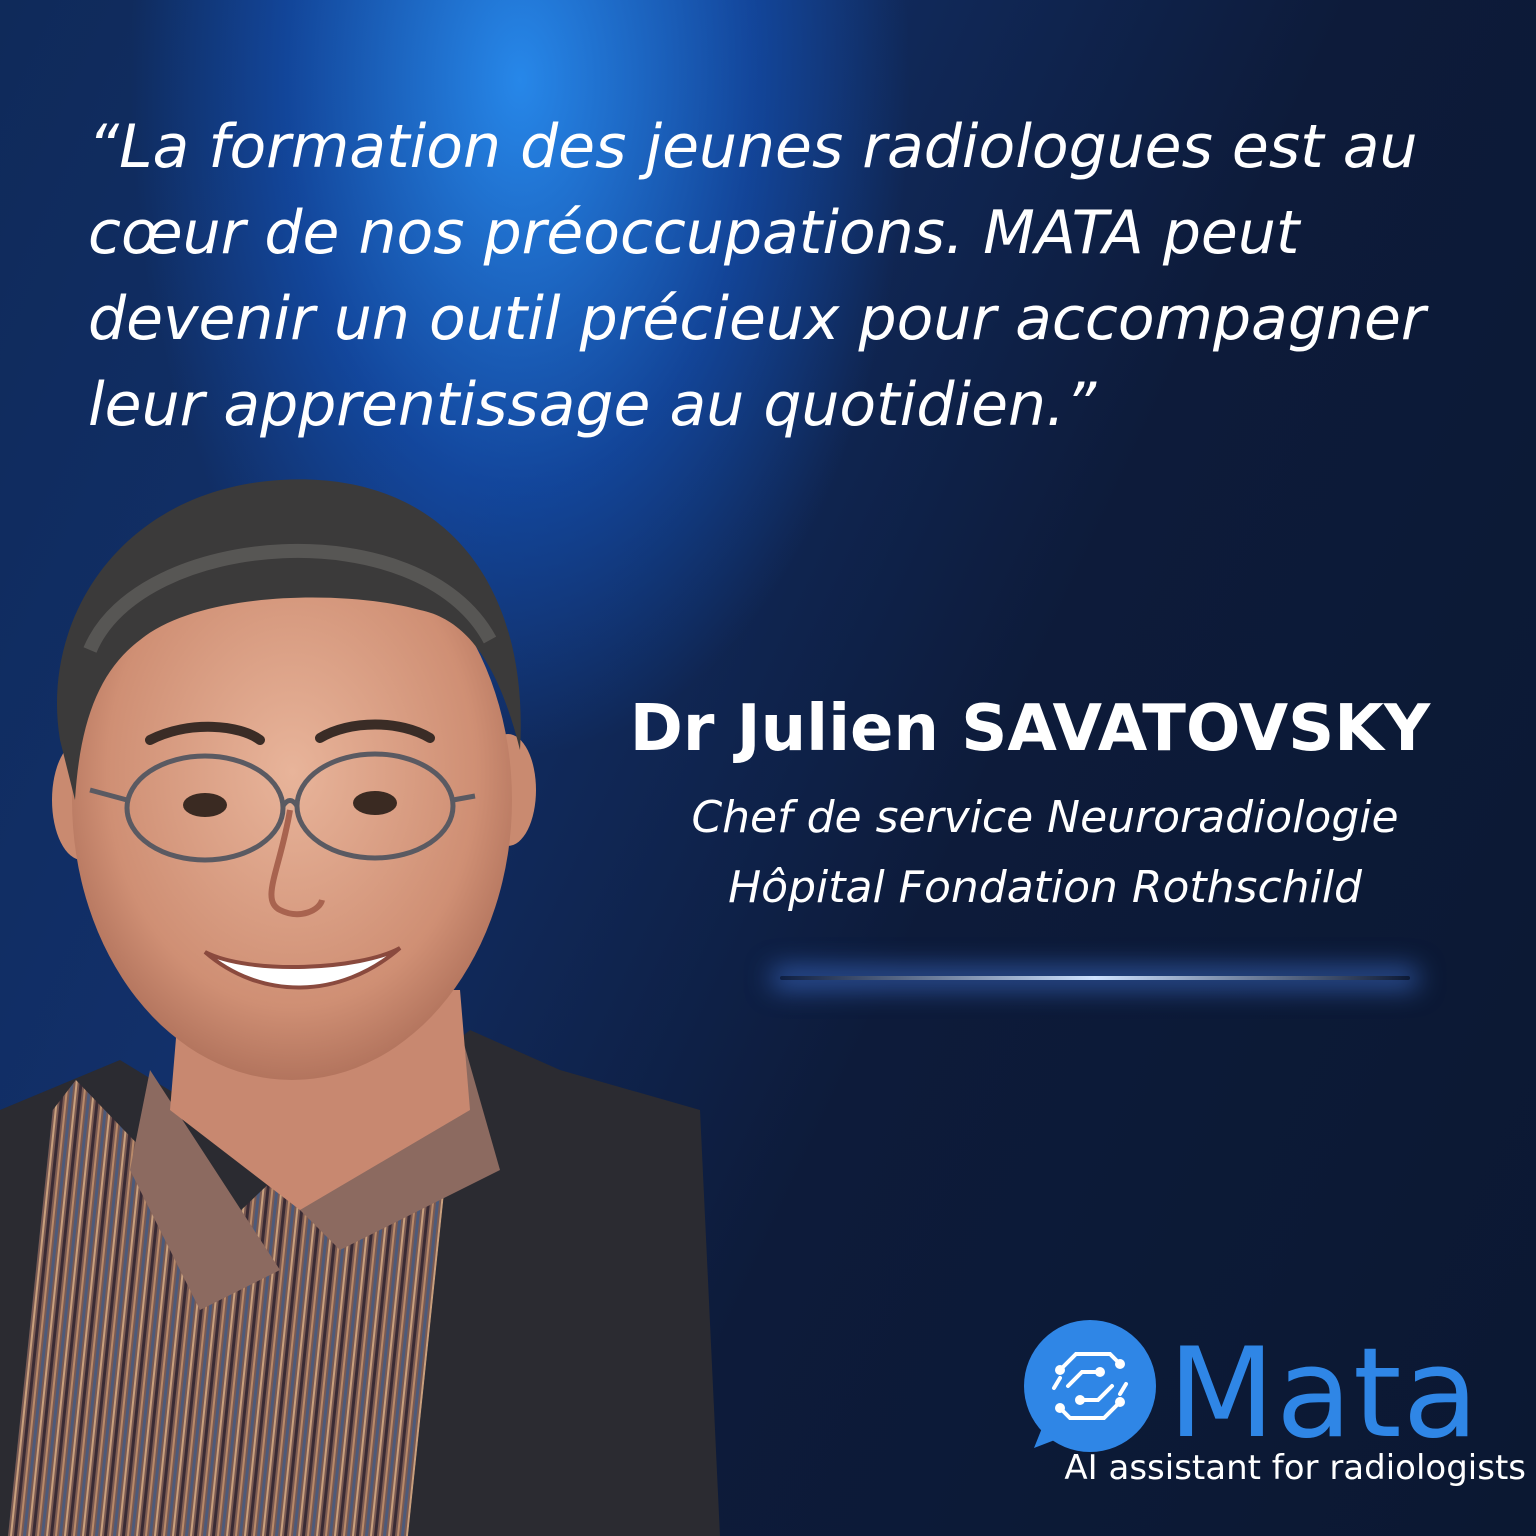 The width and height of the screenshot is (1536, 1536). What do you see at coordinates (1030, 729) in the screenshot?
I see `person-name: Dr Julien SAVATOVSKY` at bounding box center [1030, 729].